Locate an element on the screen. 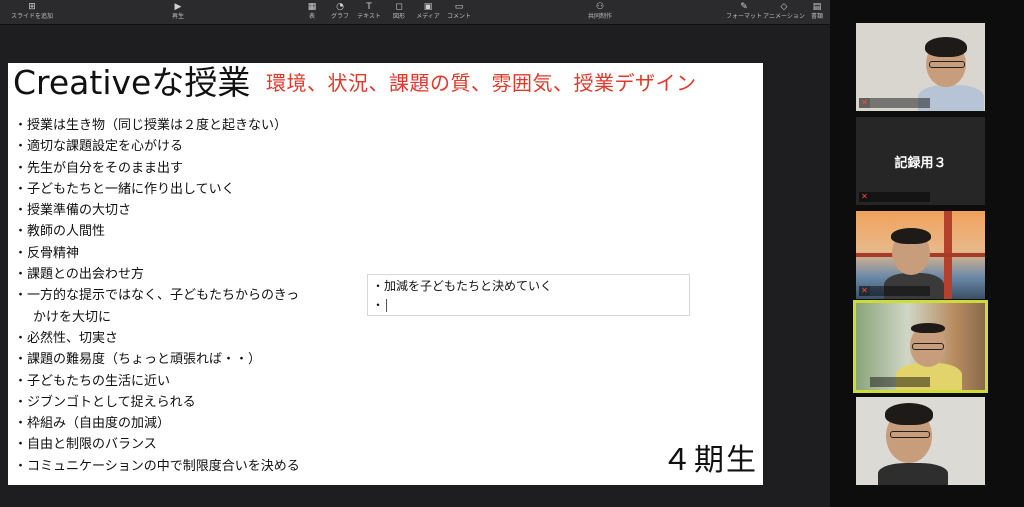 The width and height of the screenshot is (1024, 507). comment-button: ▭ コメント is located at coordinates (459, 10).